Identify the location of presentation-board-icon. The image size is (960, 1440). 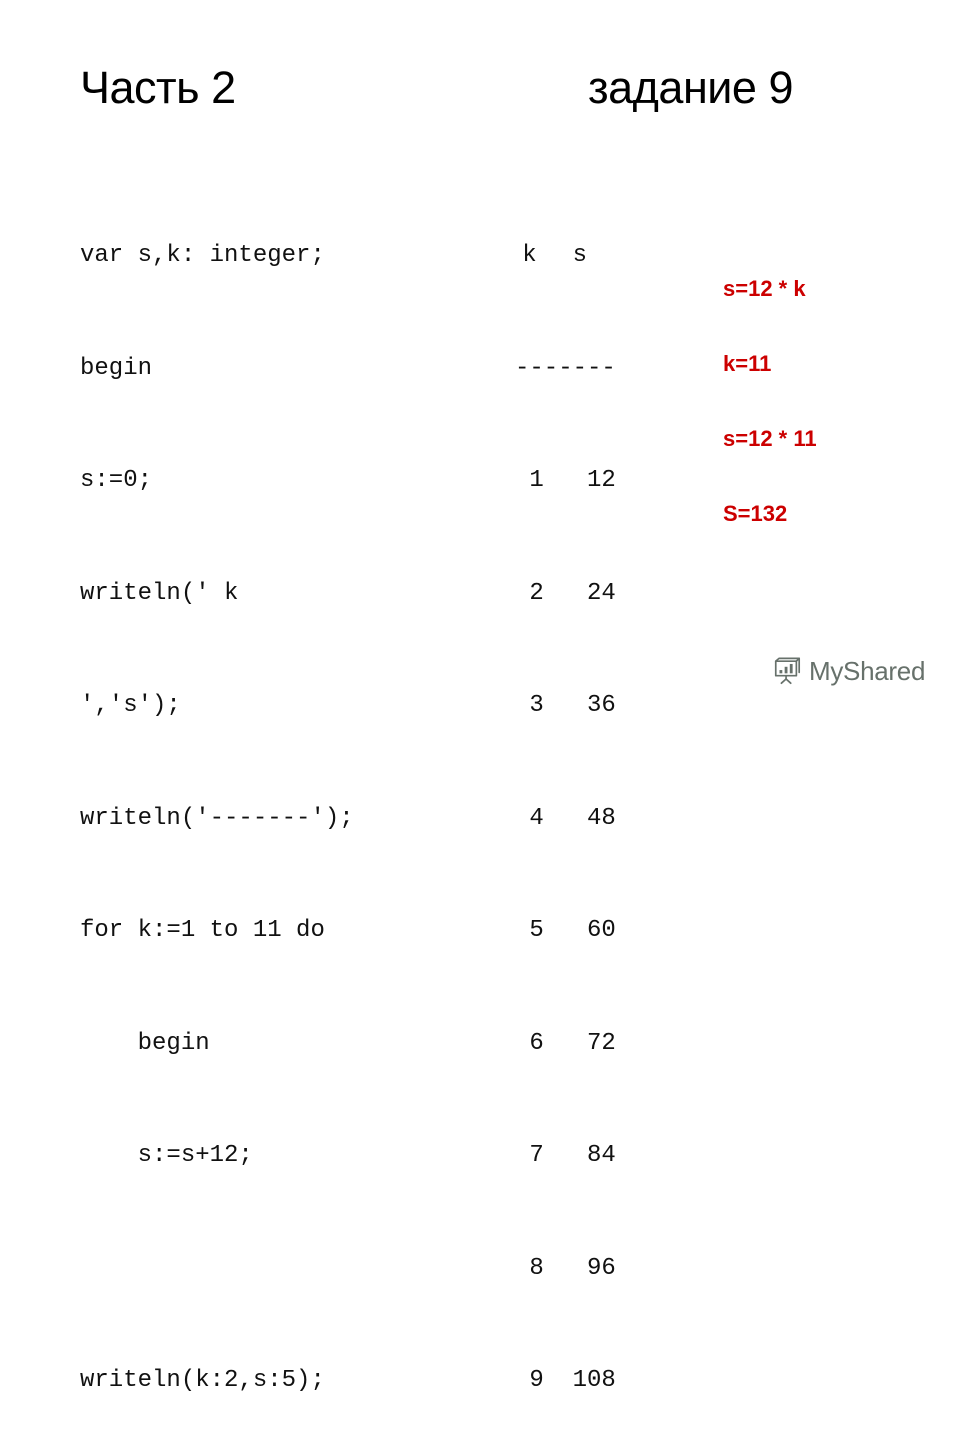
(787, 671).